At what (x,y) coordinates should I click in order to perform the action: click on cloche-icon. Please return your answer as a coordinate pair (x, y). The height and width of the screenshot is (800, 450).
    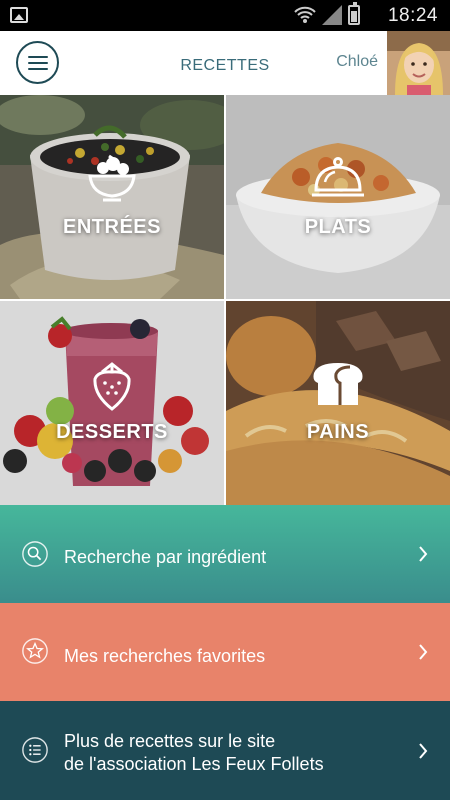
    Looking at the image, I should click on (338, 177).